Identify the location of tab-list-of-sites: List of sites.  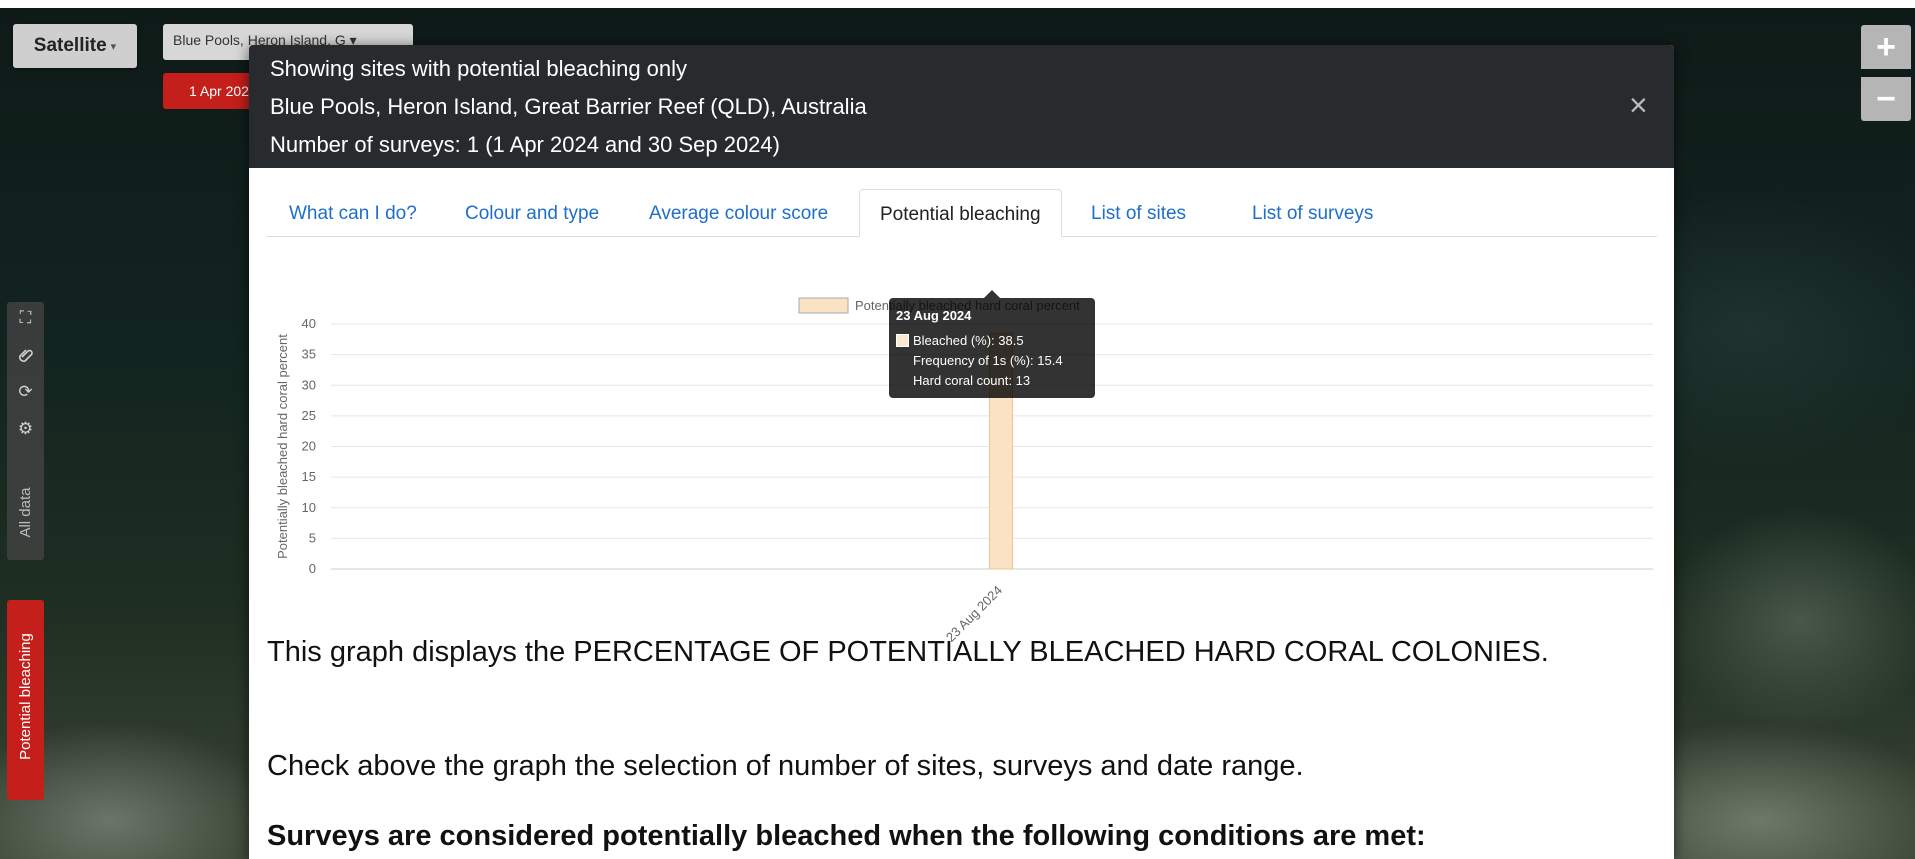
(1138, 212).